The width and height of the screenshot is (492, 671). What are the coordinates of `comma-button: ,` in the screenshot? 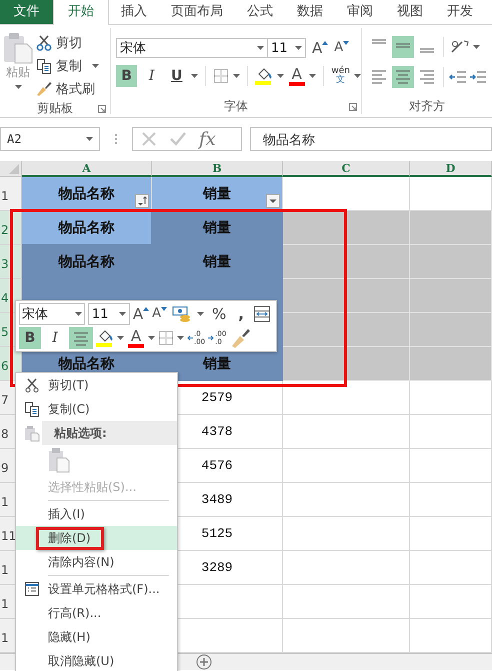 It's located at (241, 314).